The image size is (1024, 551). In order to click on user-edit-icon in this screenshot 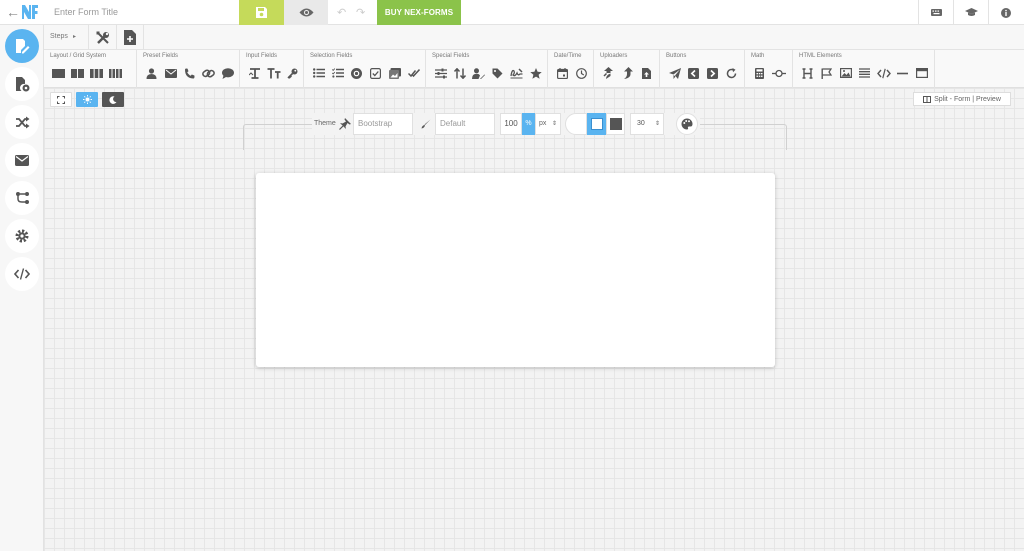, I will do `click(478, 73)`.